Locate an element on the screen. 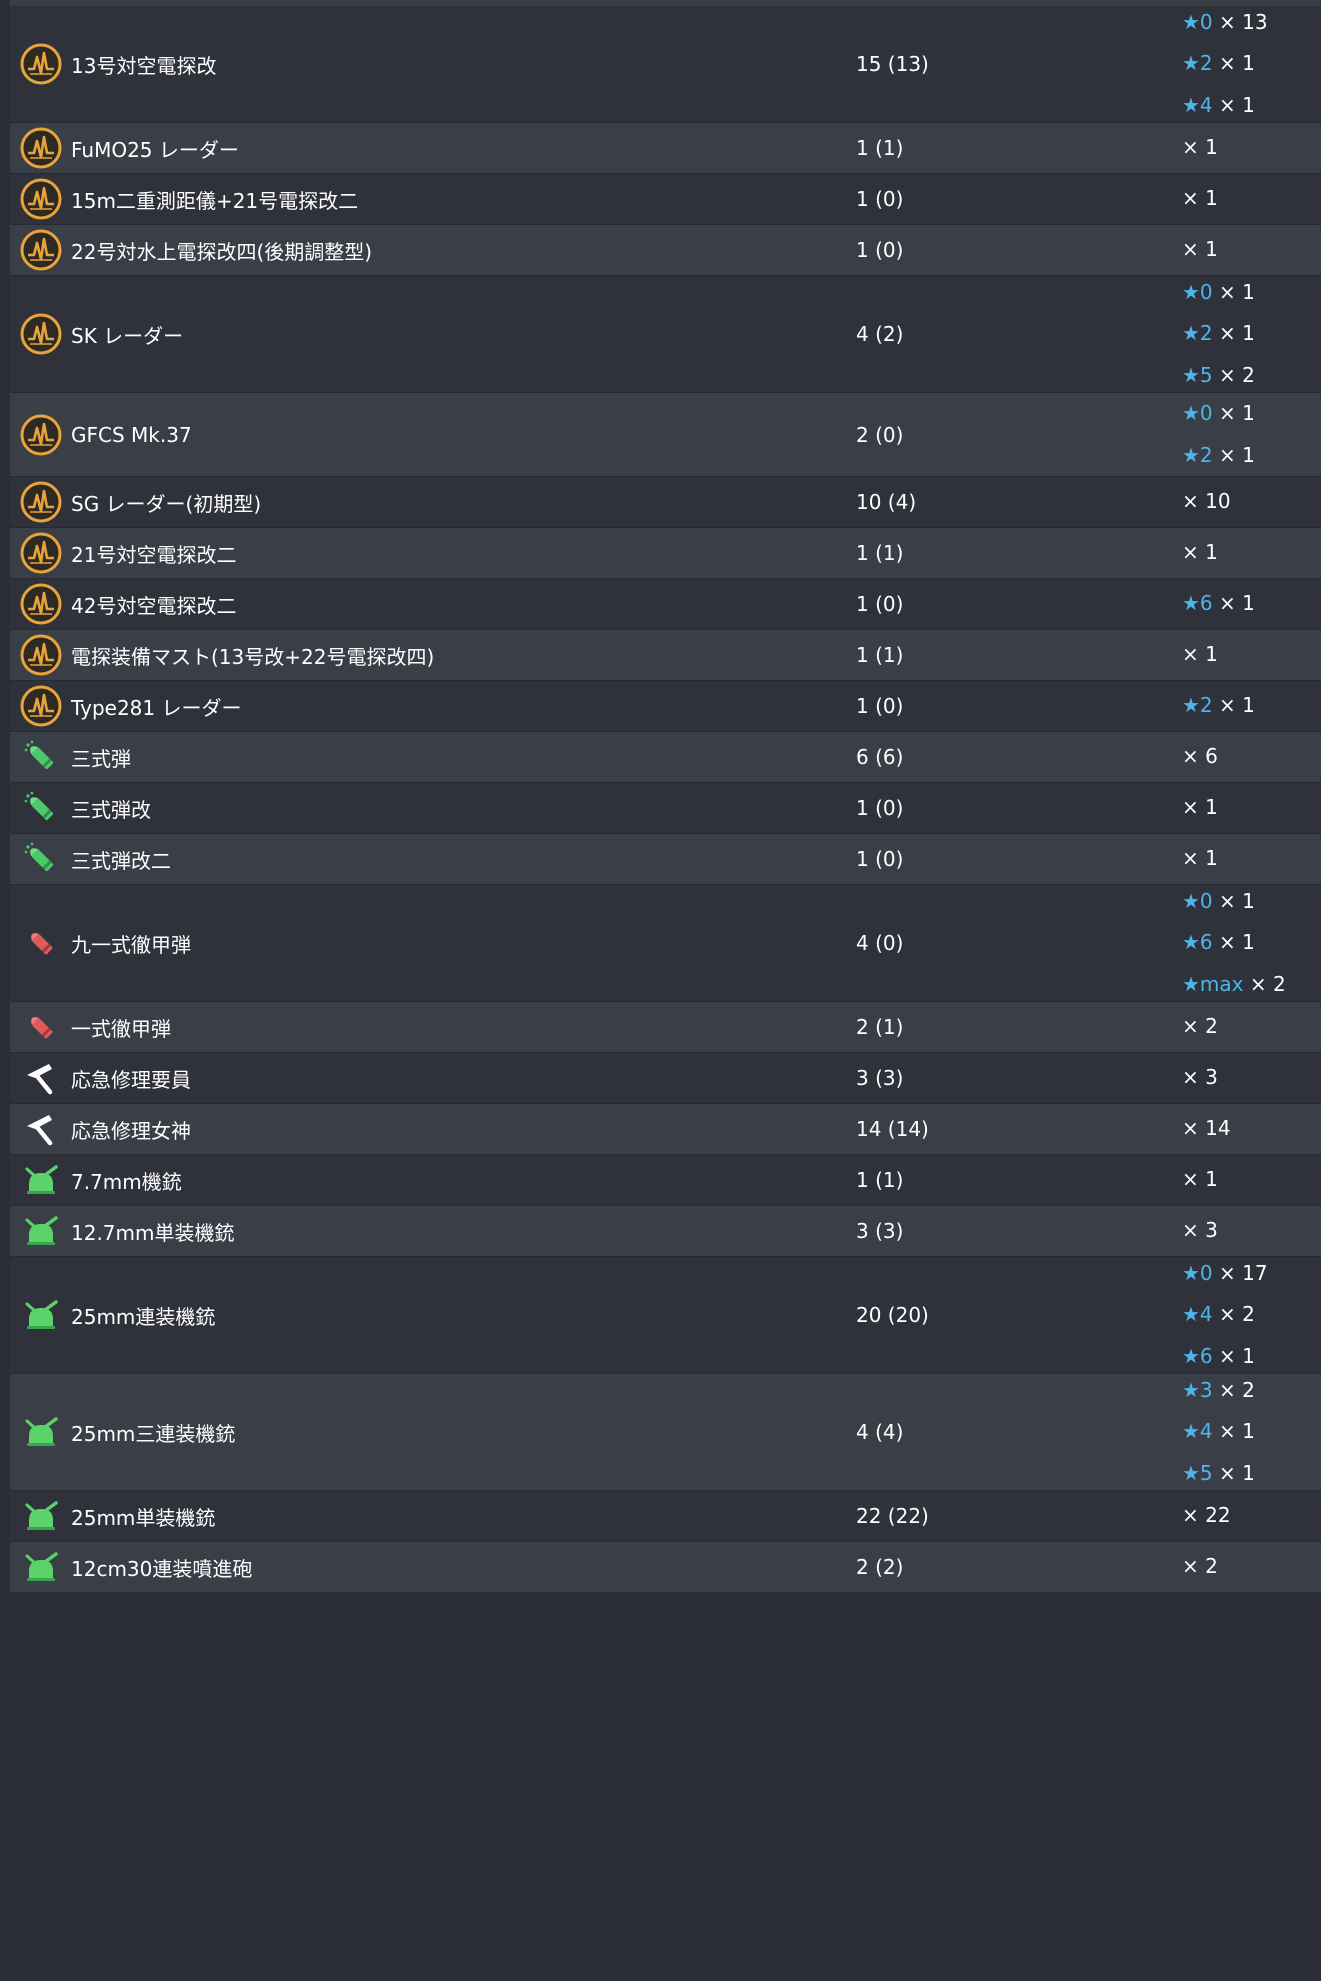  equipment-name: SG レーダー(初期型) is located at coordinates (166, 503).